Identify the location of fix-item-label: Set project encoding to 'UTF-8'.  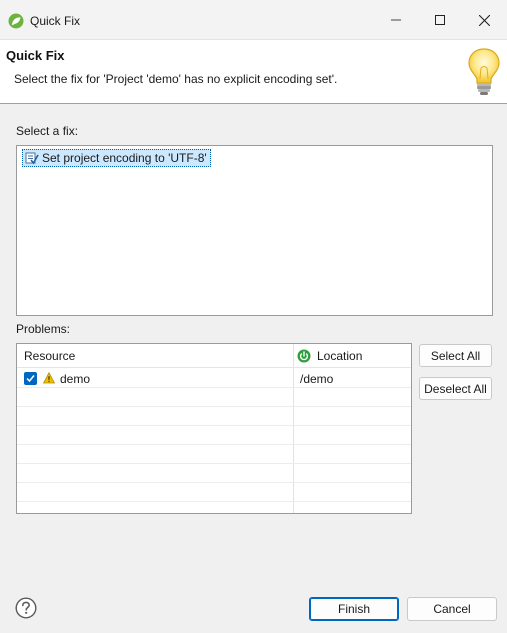
(124, 158).